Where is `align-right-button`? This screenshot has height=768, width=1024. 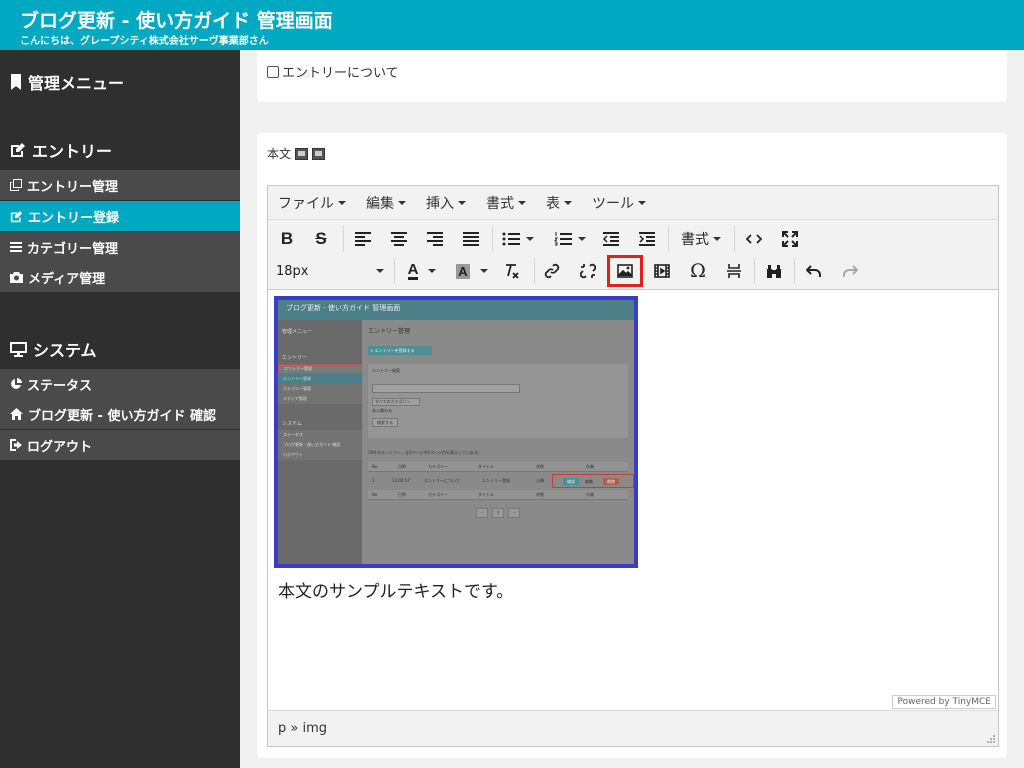 align-right-button is located at coordinates (435, 239).